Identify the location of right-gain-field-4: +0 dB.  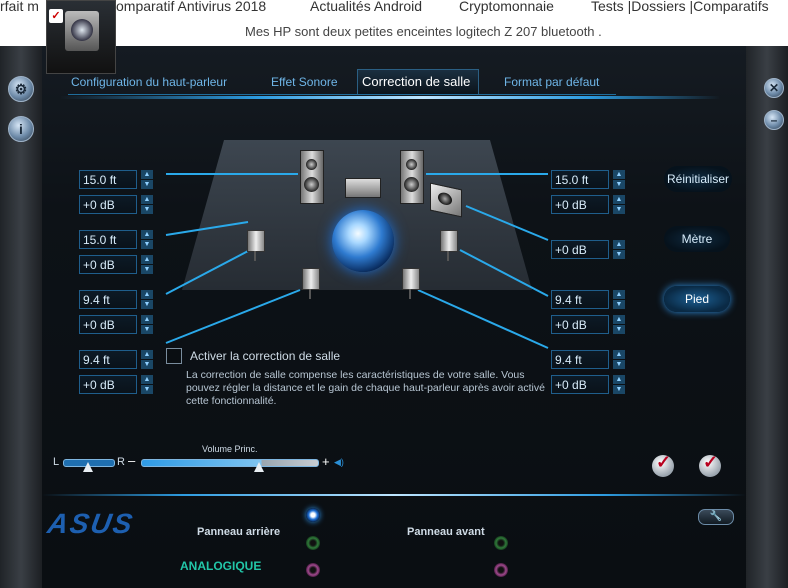
(580, 384).